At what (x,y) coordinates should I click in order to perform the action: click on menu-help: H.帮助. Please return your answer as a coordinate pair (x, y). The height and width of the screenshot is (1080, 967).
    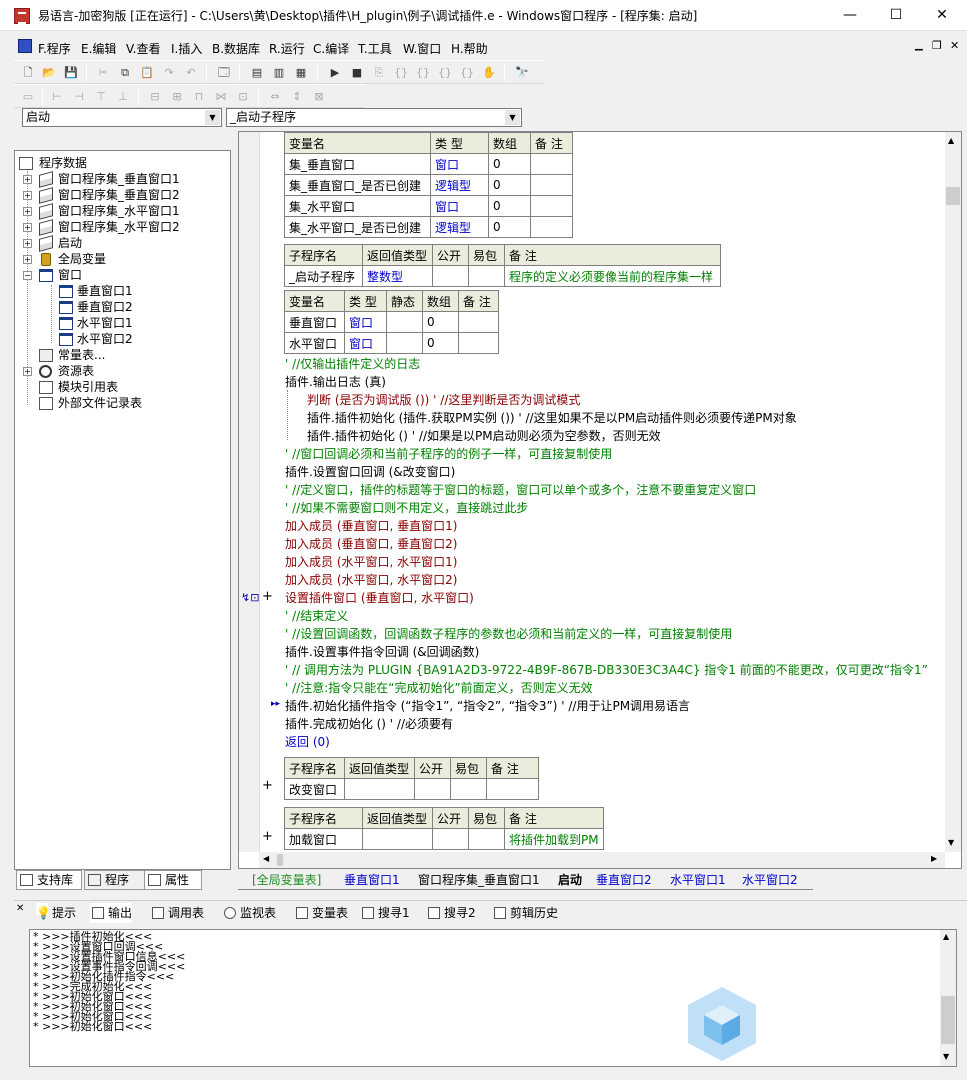
    Looking at the image, I should click on (469, 48).